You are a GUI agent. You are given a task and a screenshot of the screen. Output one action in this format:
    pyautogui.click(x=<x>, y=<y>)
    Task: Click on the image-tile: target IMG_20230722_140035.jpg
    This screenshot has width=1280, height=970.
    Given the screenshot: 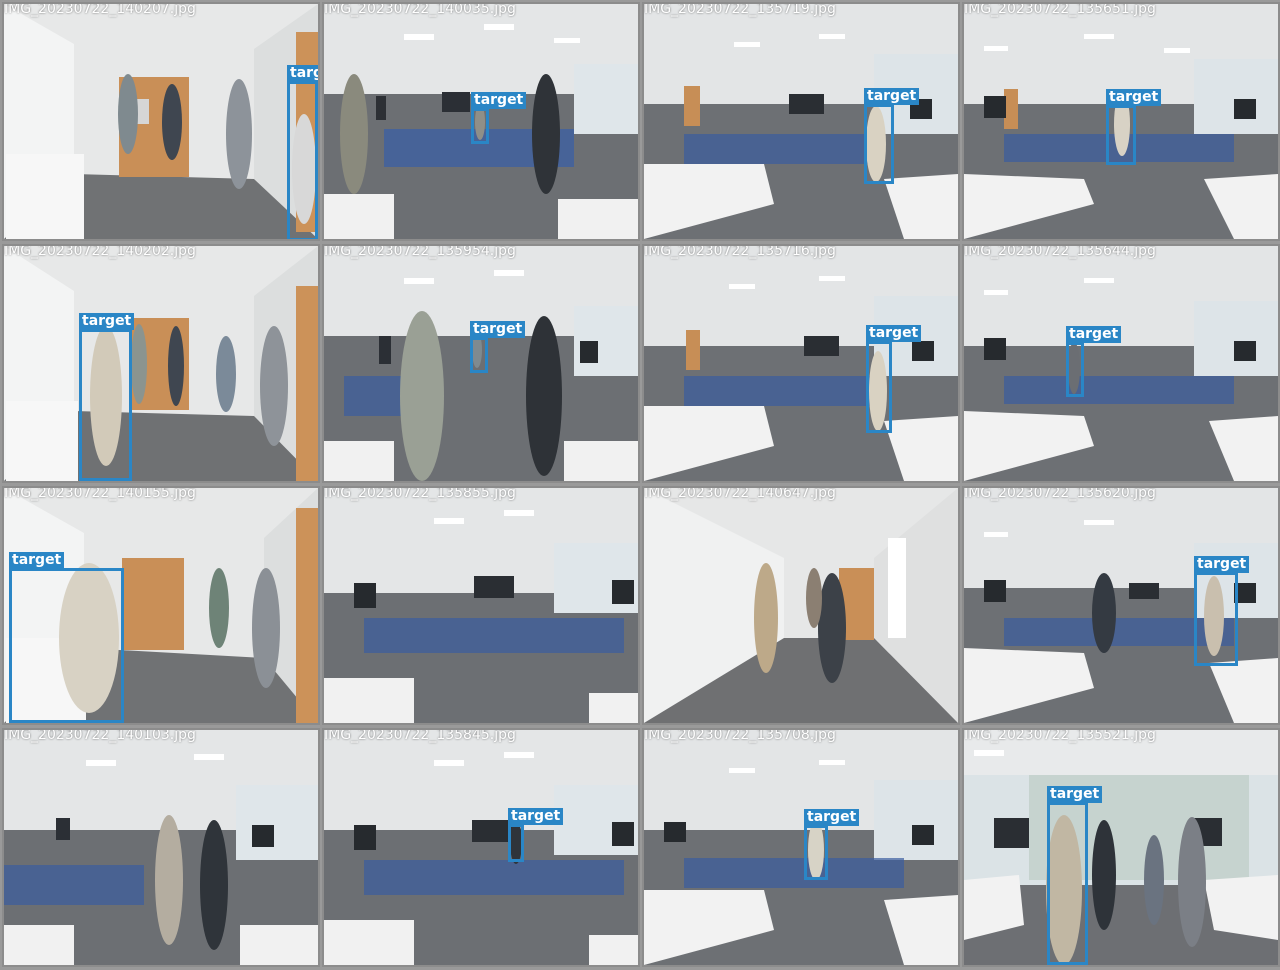 What is the action you would take?
    pyautogui.click(x=481, y=121)
    